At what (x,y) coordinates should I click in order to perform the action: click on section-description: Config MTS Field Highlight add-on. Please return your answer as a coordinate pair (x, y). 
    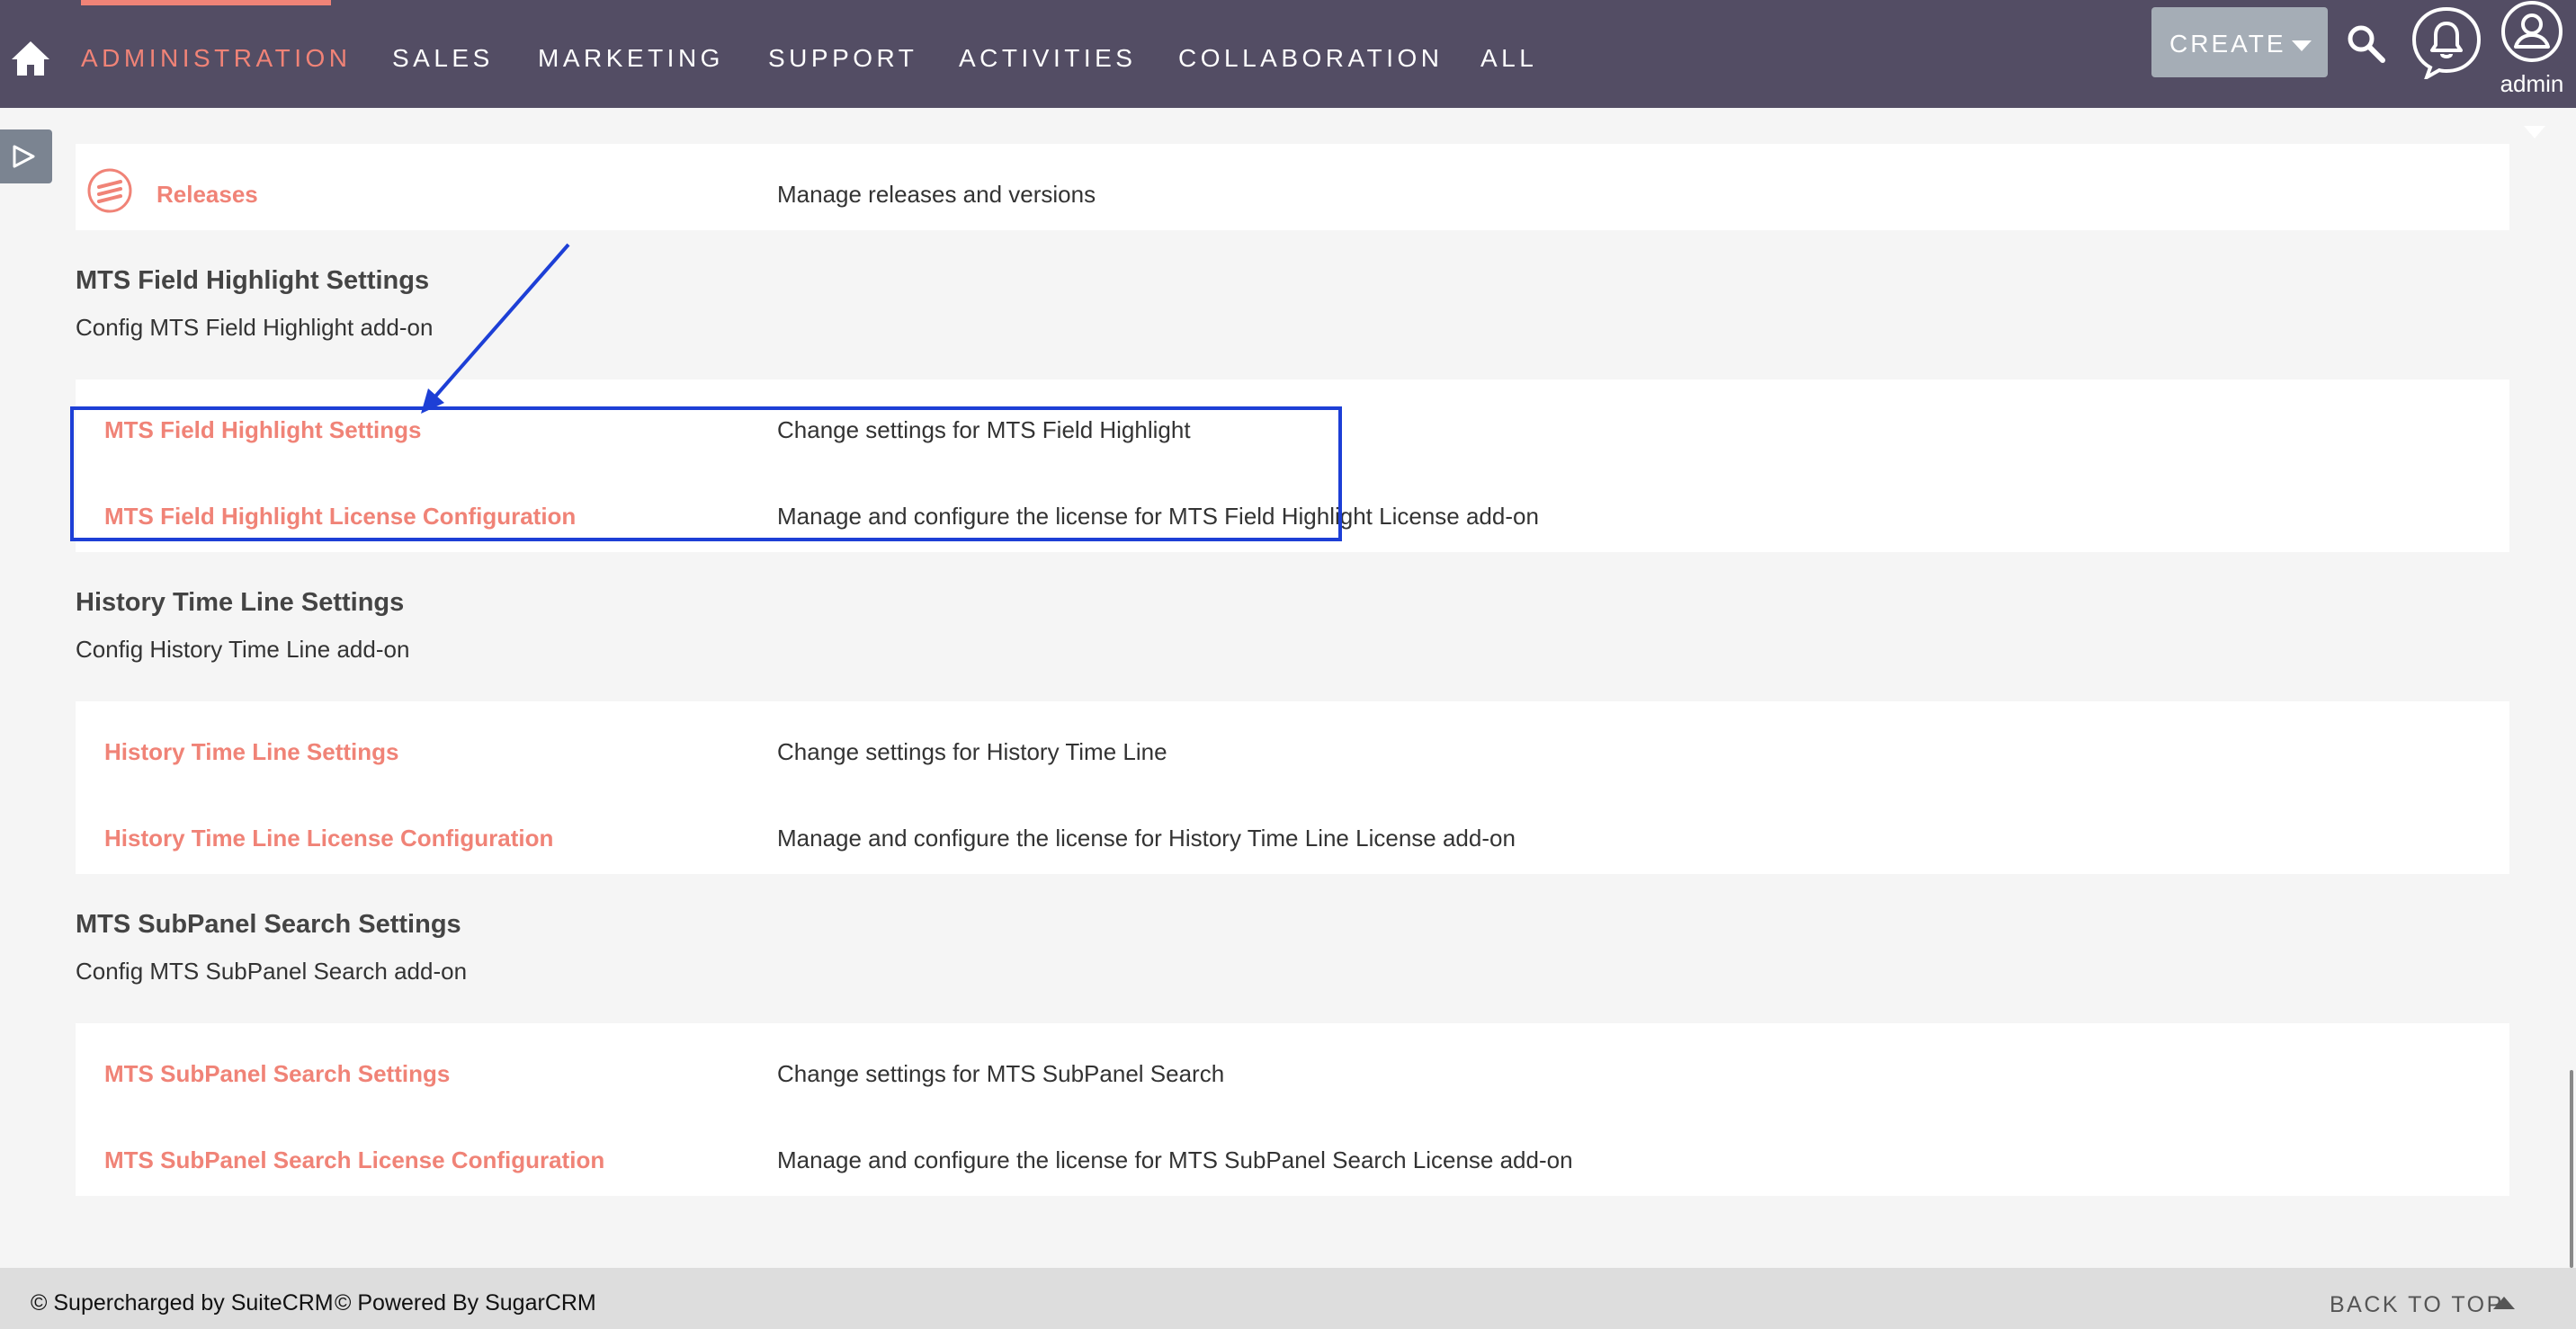
    Looking at the image, I should click on (255, 328).